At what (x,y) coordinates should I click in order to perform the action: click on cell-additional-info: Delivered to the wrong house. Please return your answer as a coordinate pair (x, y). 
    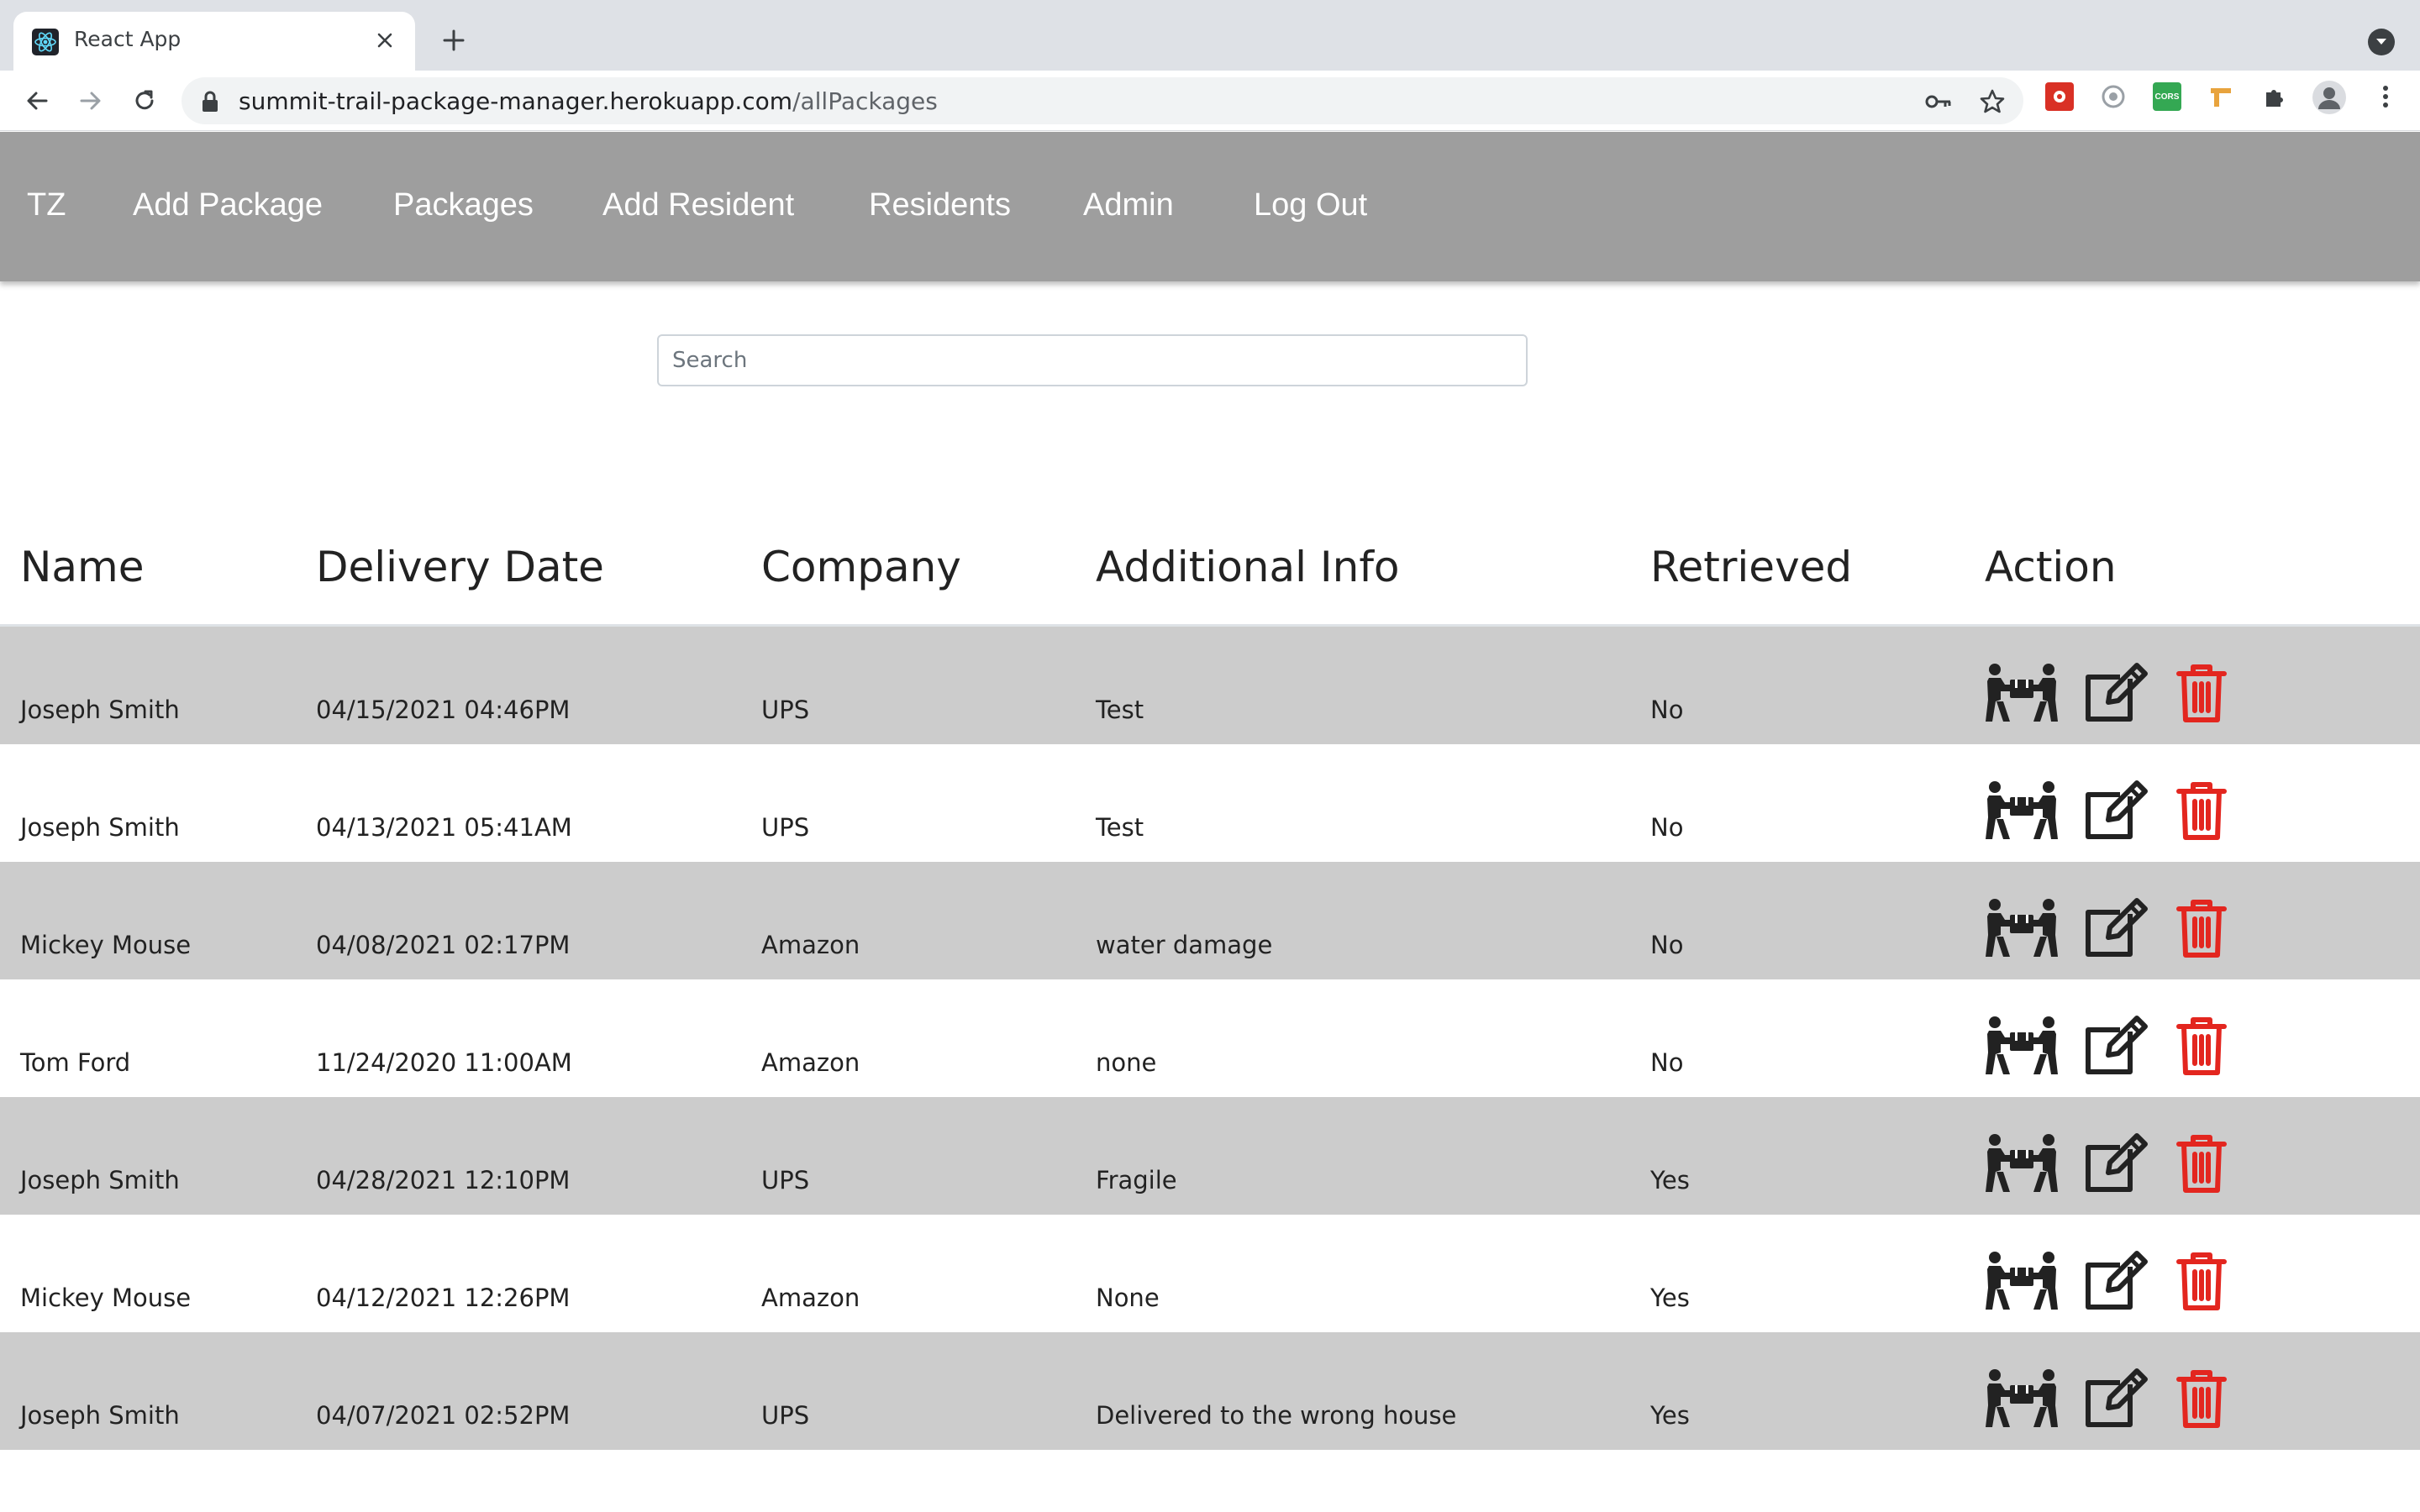
    Looking at the image, I should click on (1276, 1415).